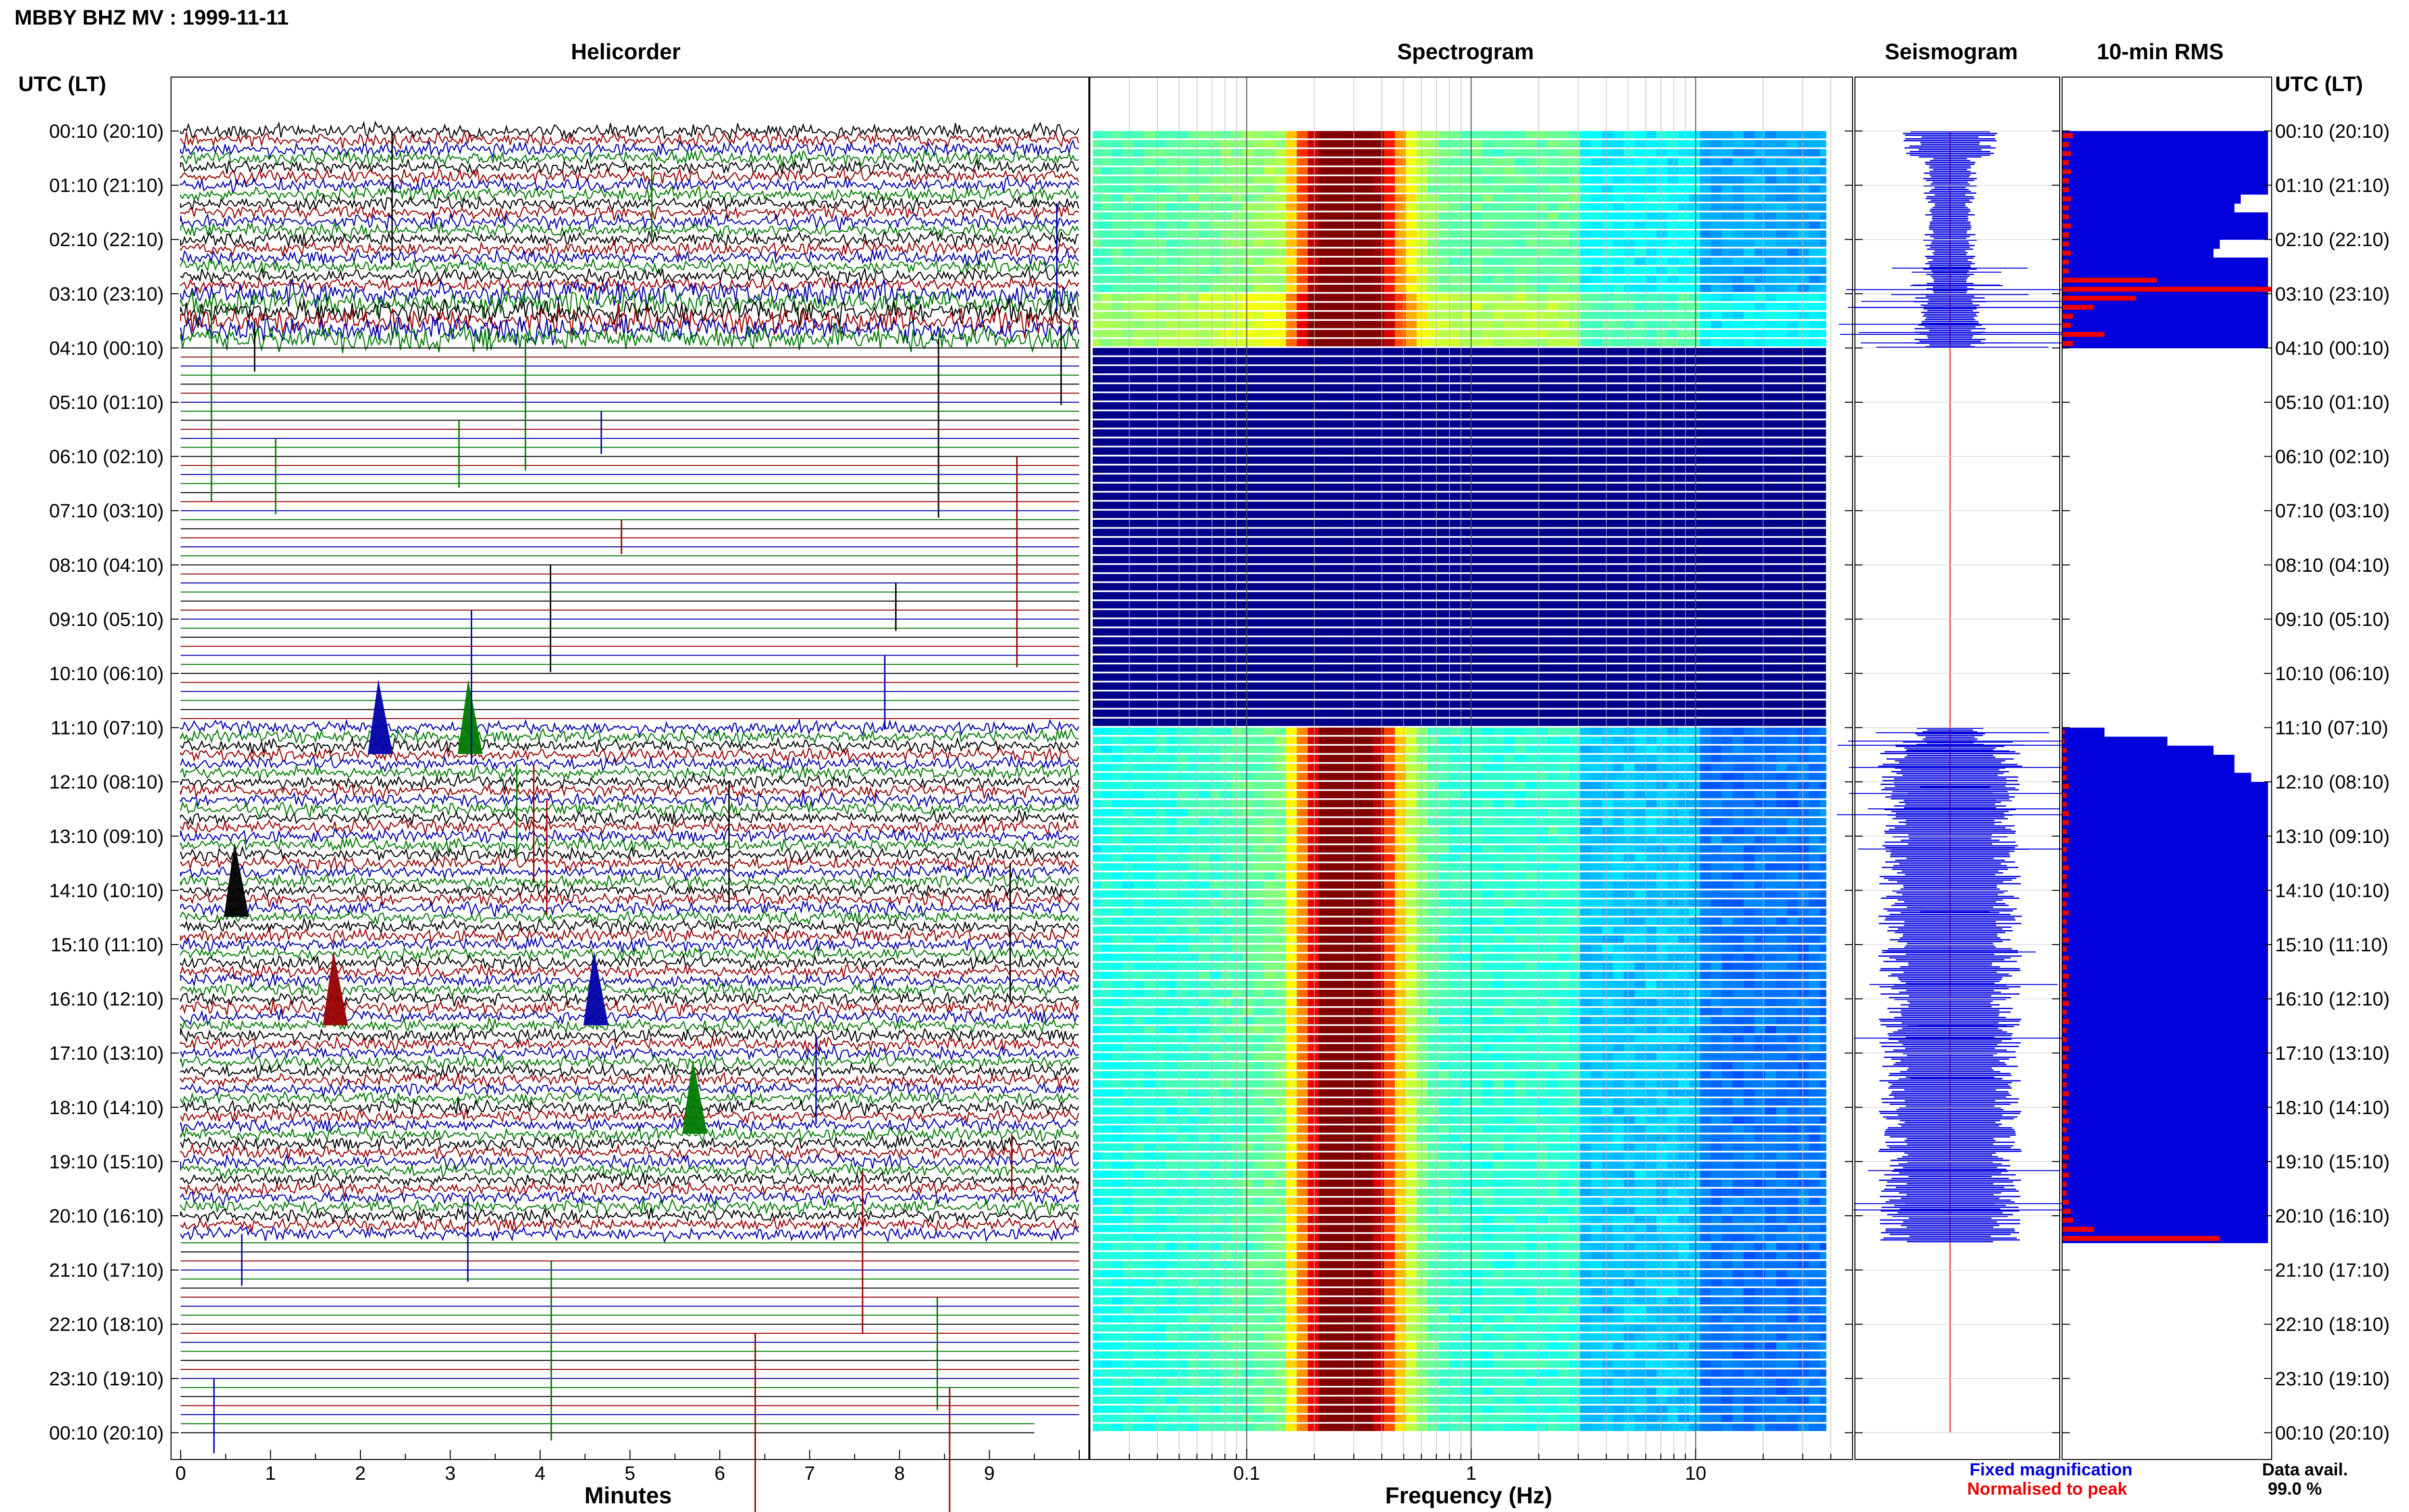 This screenshot has width=2409, height=1512. I want to click on helicorder-trace, so click(629, 1234).